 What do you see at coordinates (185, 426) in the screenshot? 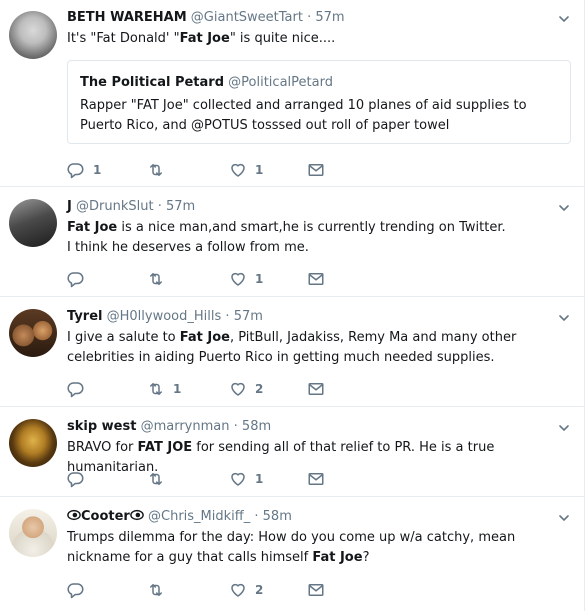
I see `handle: @marrynman` at bounding box center [185, 426].